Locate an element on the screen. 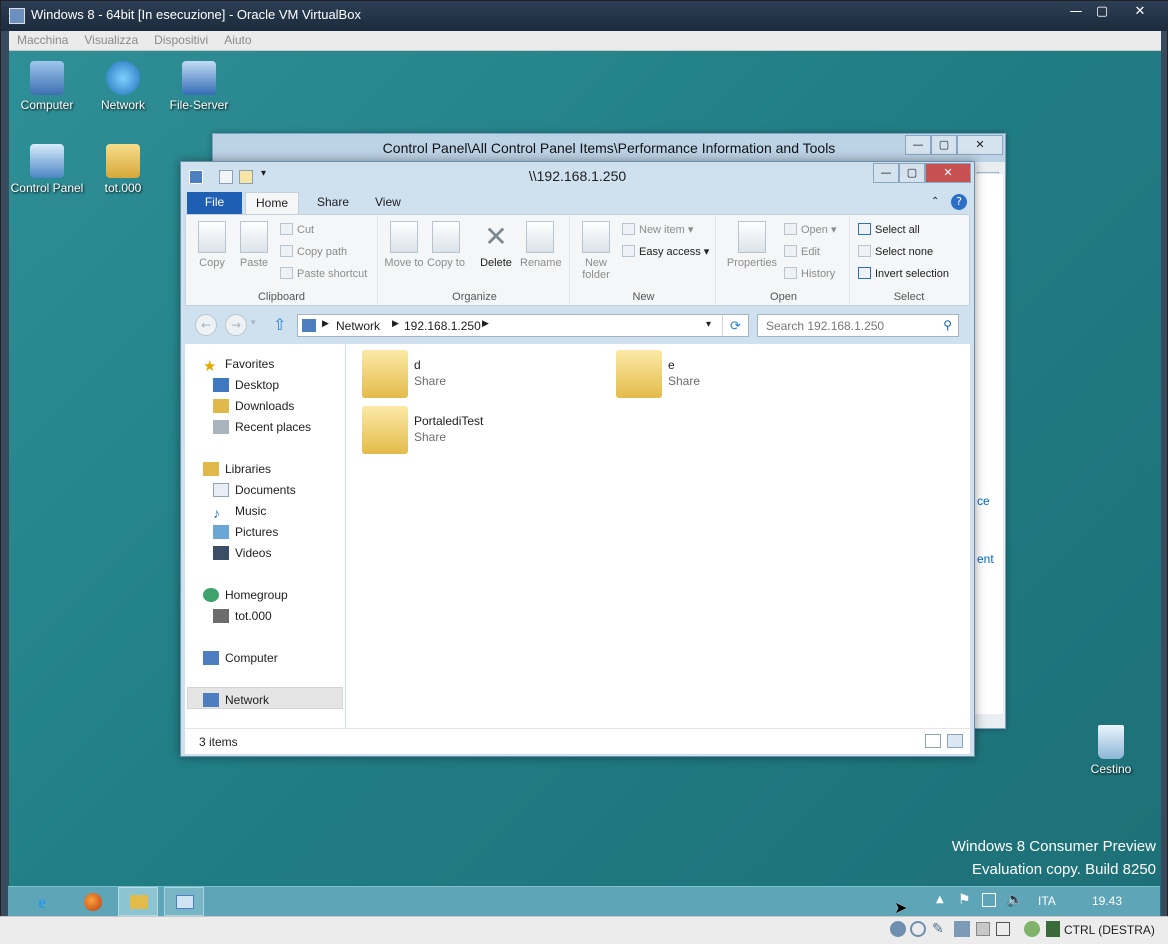 This screenshot has width=1168, height=944. desktop-icon-computer: Computer is located at coordinates (47, 86).